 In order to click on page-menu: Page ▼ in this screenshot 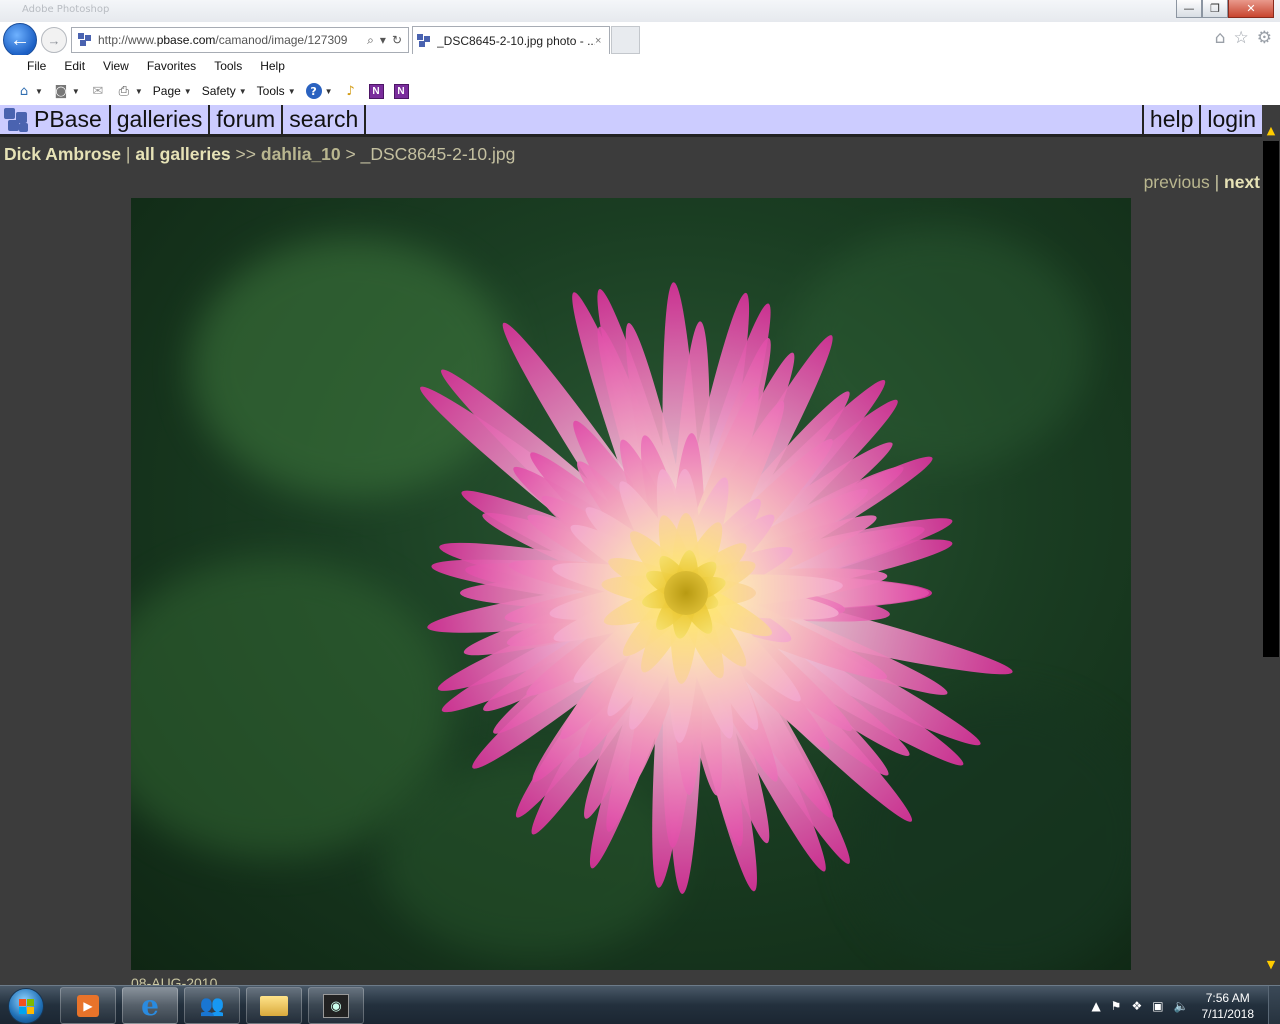, I will do `click(172, 91)`.